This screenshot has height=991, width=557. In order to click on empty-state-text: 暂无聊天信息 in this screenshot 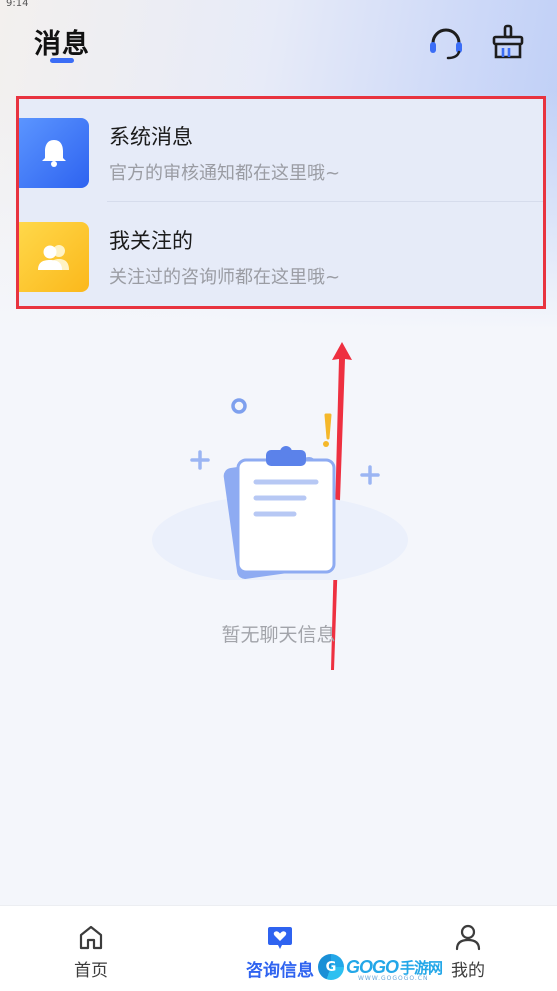, I will do `click(278, 635)`.